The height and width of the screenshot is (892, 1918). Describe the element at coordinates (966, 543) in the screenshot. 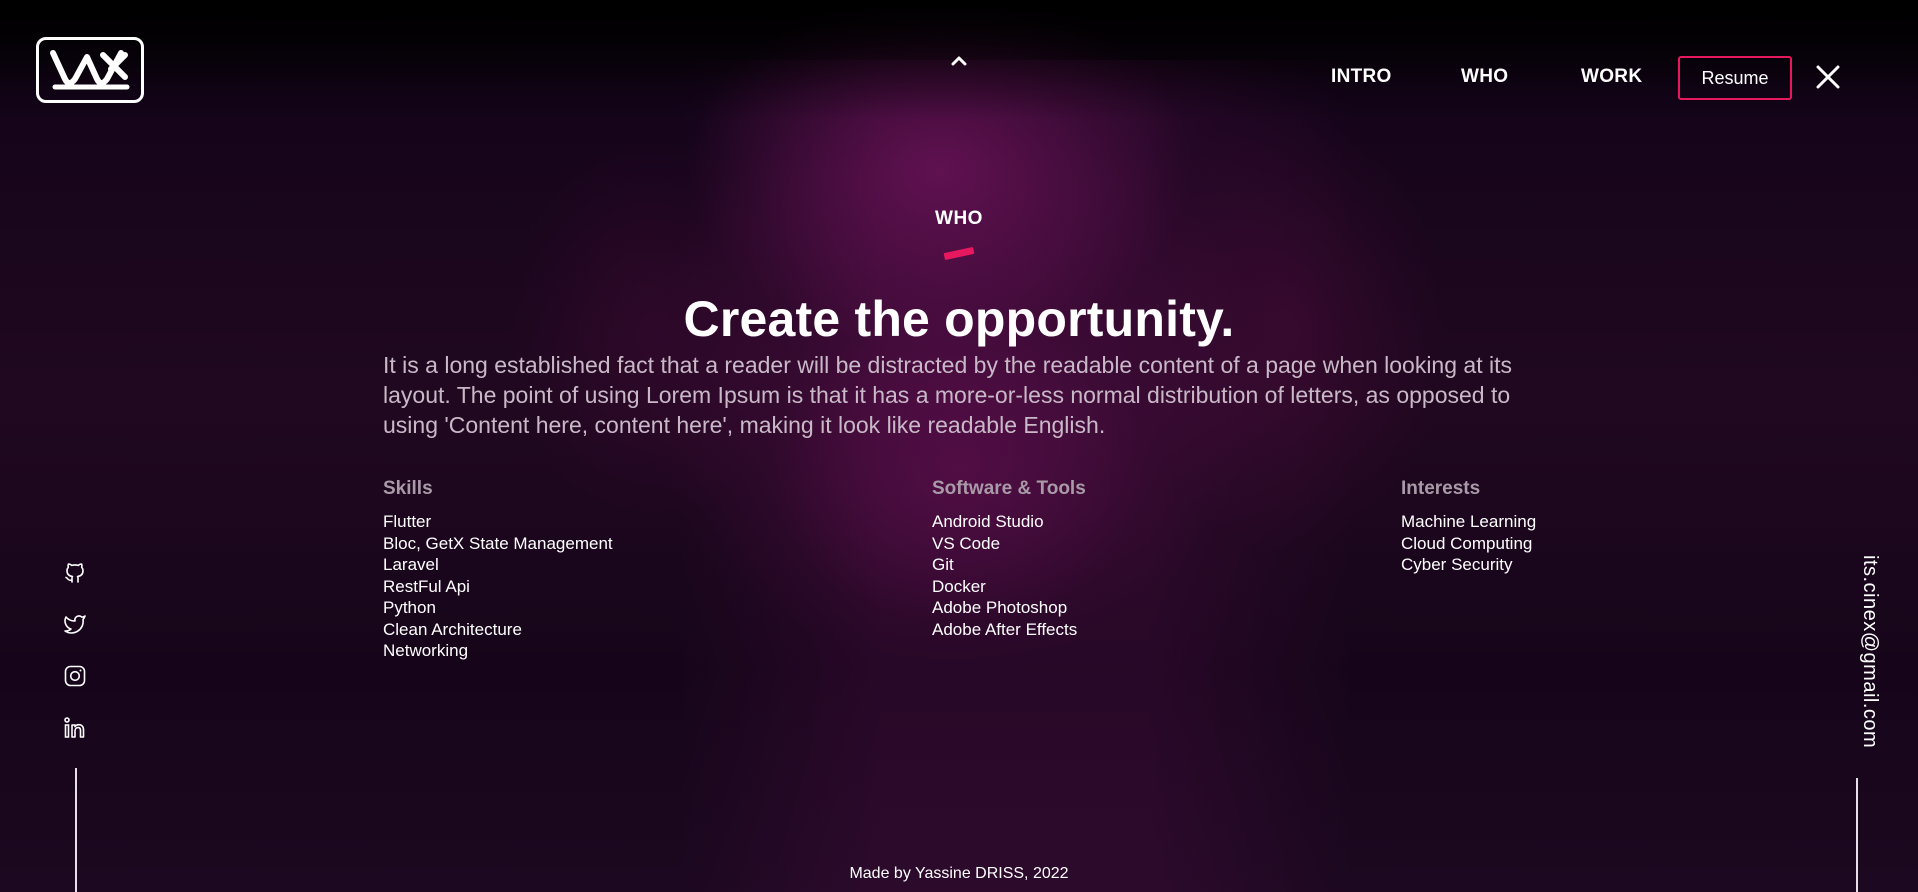

I see `list-item: VS Code` at that location.